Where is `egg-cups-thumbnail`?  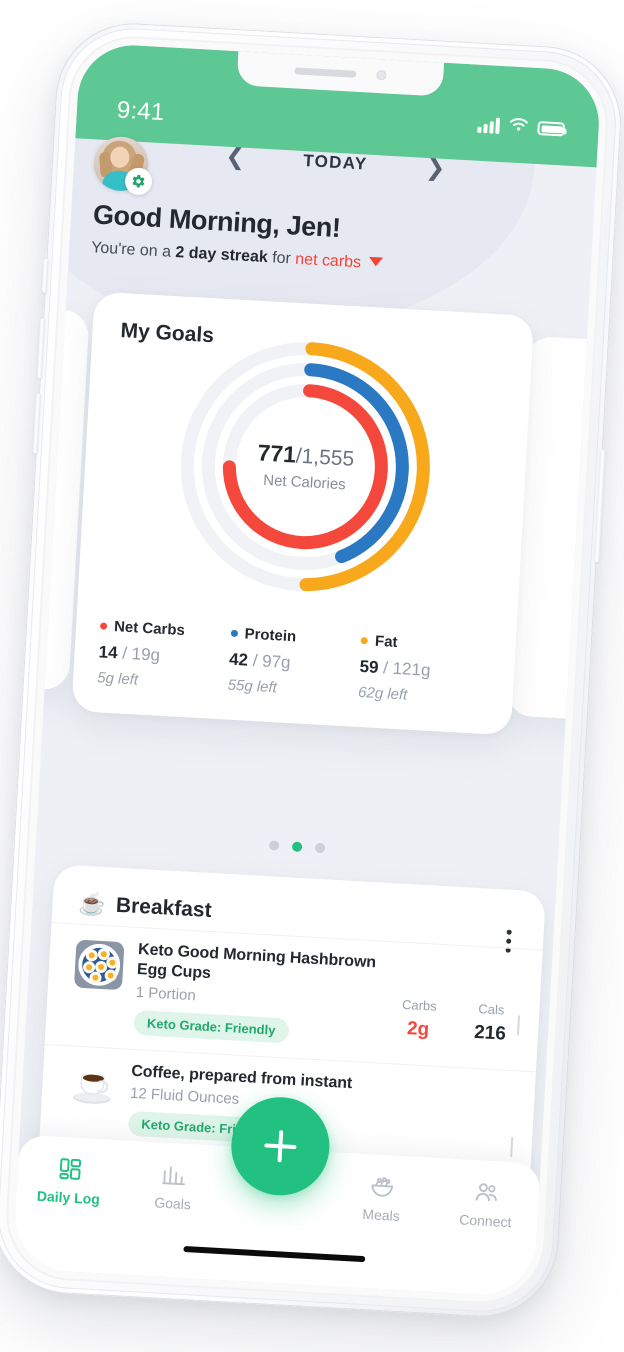 egg-cups-thumbnail is located at coordinates (99, 965).